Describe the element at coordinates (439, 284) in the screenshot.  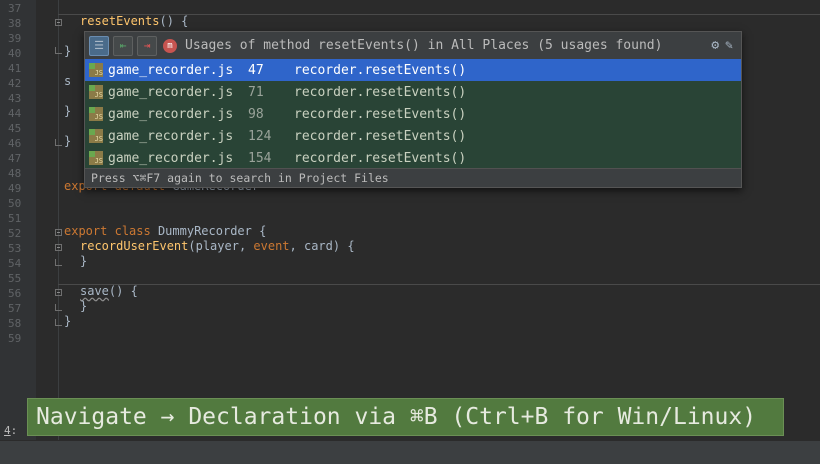
I see `method-separator` at that location.